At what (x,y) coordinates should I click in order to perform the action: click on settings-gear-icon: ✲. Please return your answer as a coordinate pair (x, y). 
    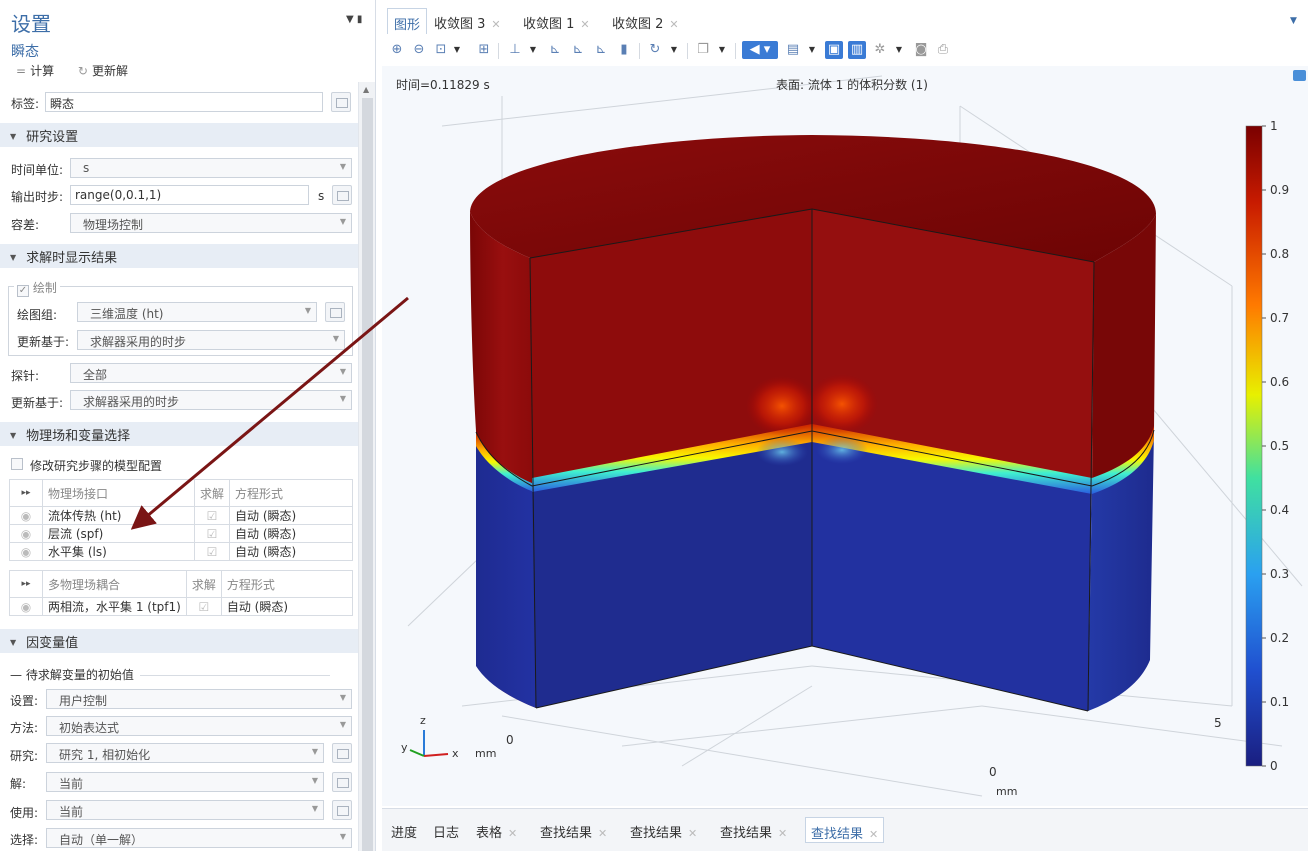
    Looking at the image, I should click on (880, 50).